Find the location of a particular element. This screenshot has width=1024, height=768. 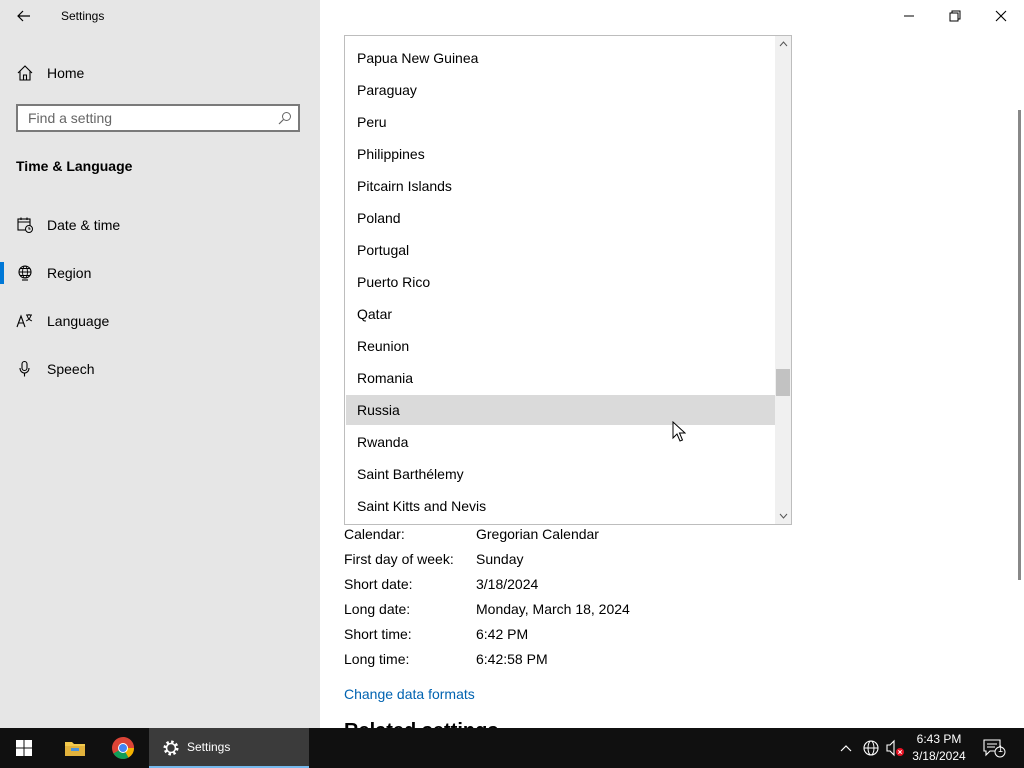

back-arrow-icon is located at coordinates (23, 16).